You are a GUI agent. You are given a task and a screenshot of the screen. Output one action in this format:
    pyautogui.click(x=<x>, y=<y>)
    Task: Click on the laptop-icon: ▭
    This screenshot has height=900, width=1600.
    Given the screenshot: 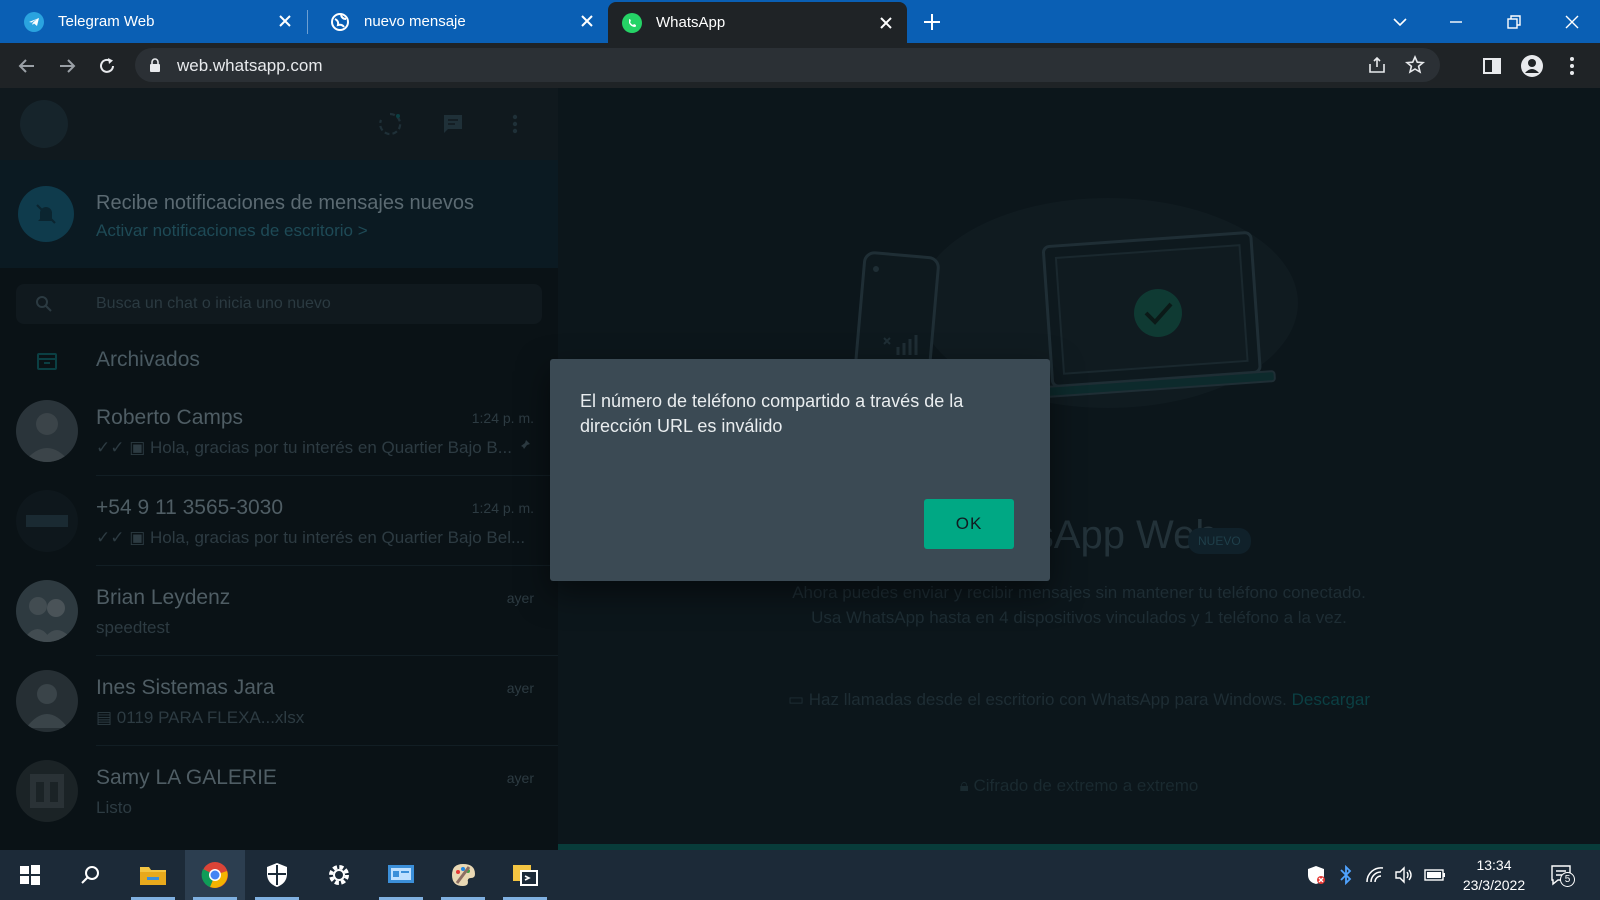 What is the action you would take?
    pyautogui.click(x=796, y=699)
    